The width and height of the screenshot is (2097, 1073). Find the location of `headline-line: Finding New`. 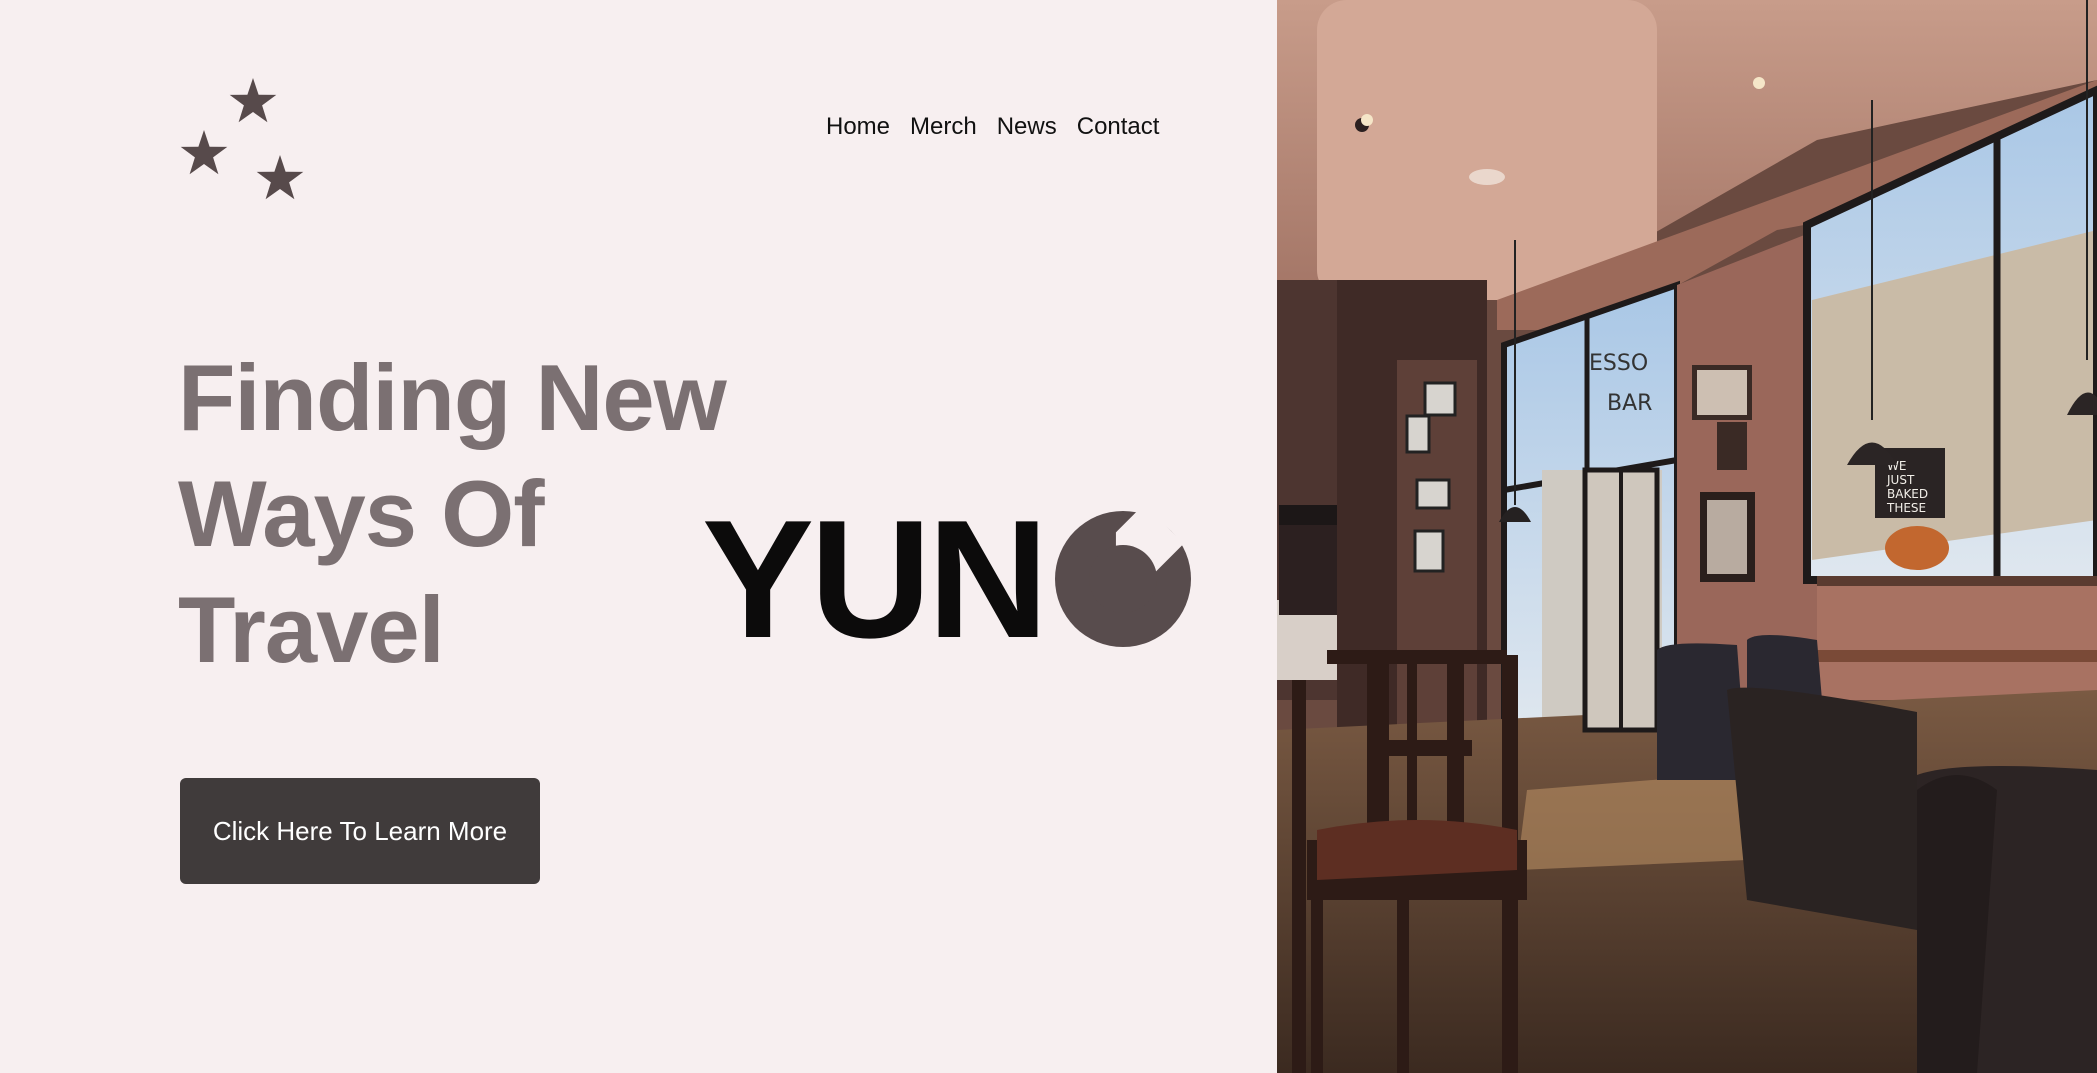

headline-line: Finding New is located at coordinates (452, 397).